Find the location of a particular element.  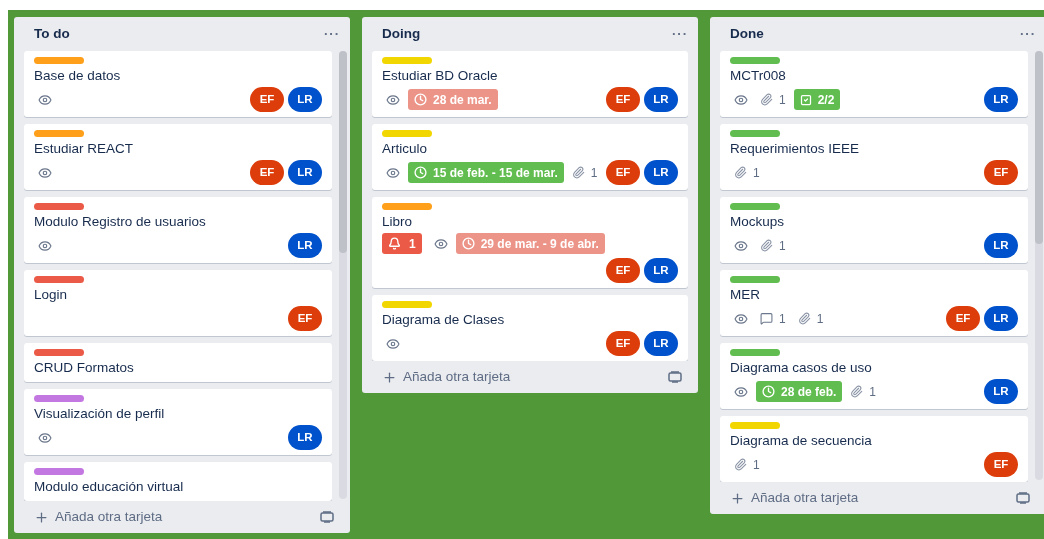

card-title: Visualización de perfil is located at coordinates (100, 414).